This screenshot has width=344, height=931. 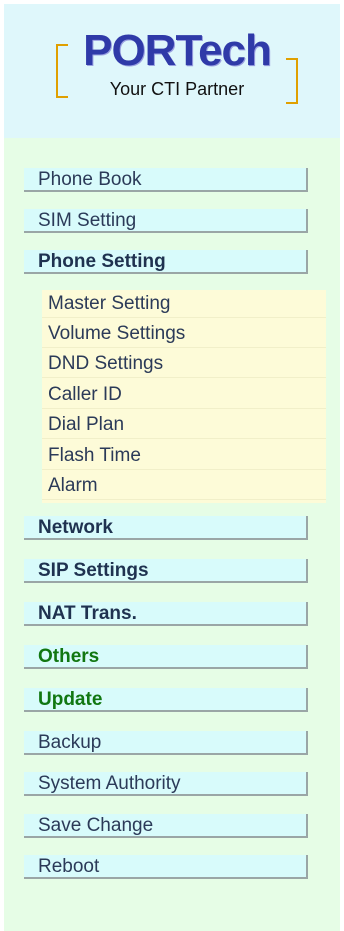 I want to click on menu-reboot: Reboot, so click(x=166, y=867).